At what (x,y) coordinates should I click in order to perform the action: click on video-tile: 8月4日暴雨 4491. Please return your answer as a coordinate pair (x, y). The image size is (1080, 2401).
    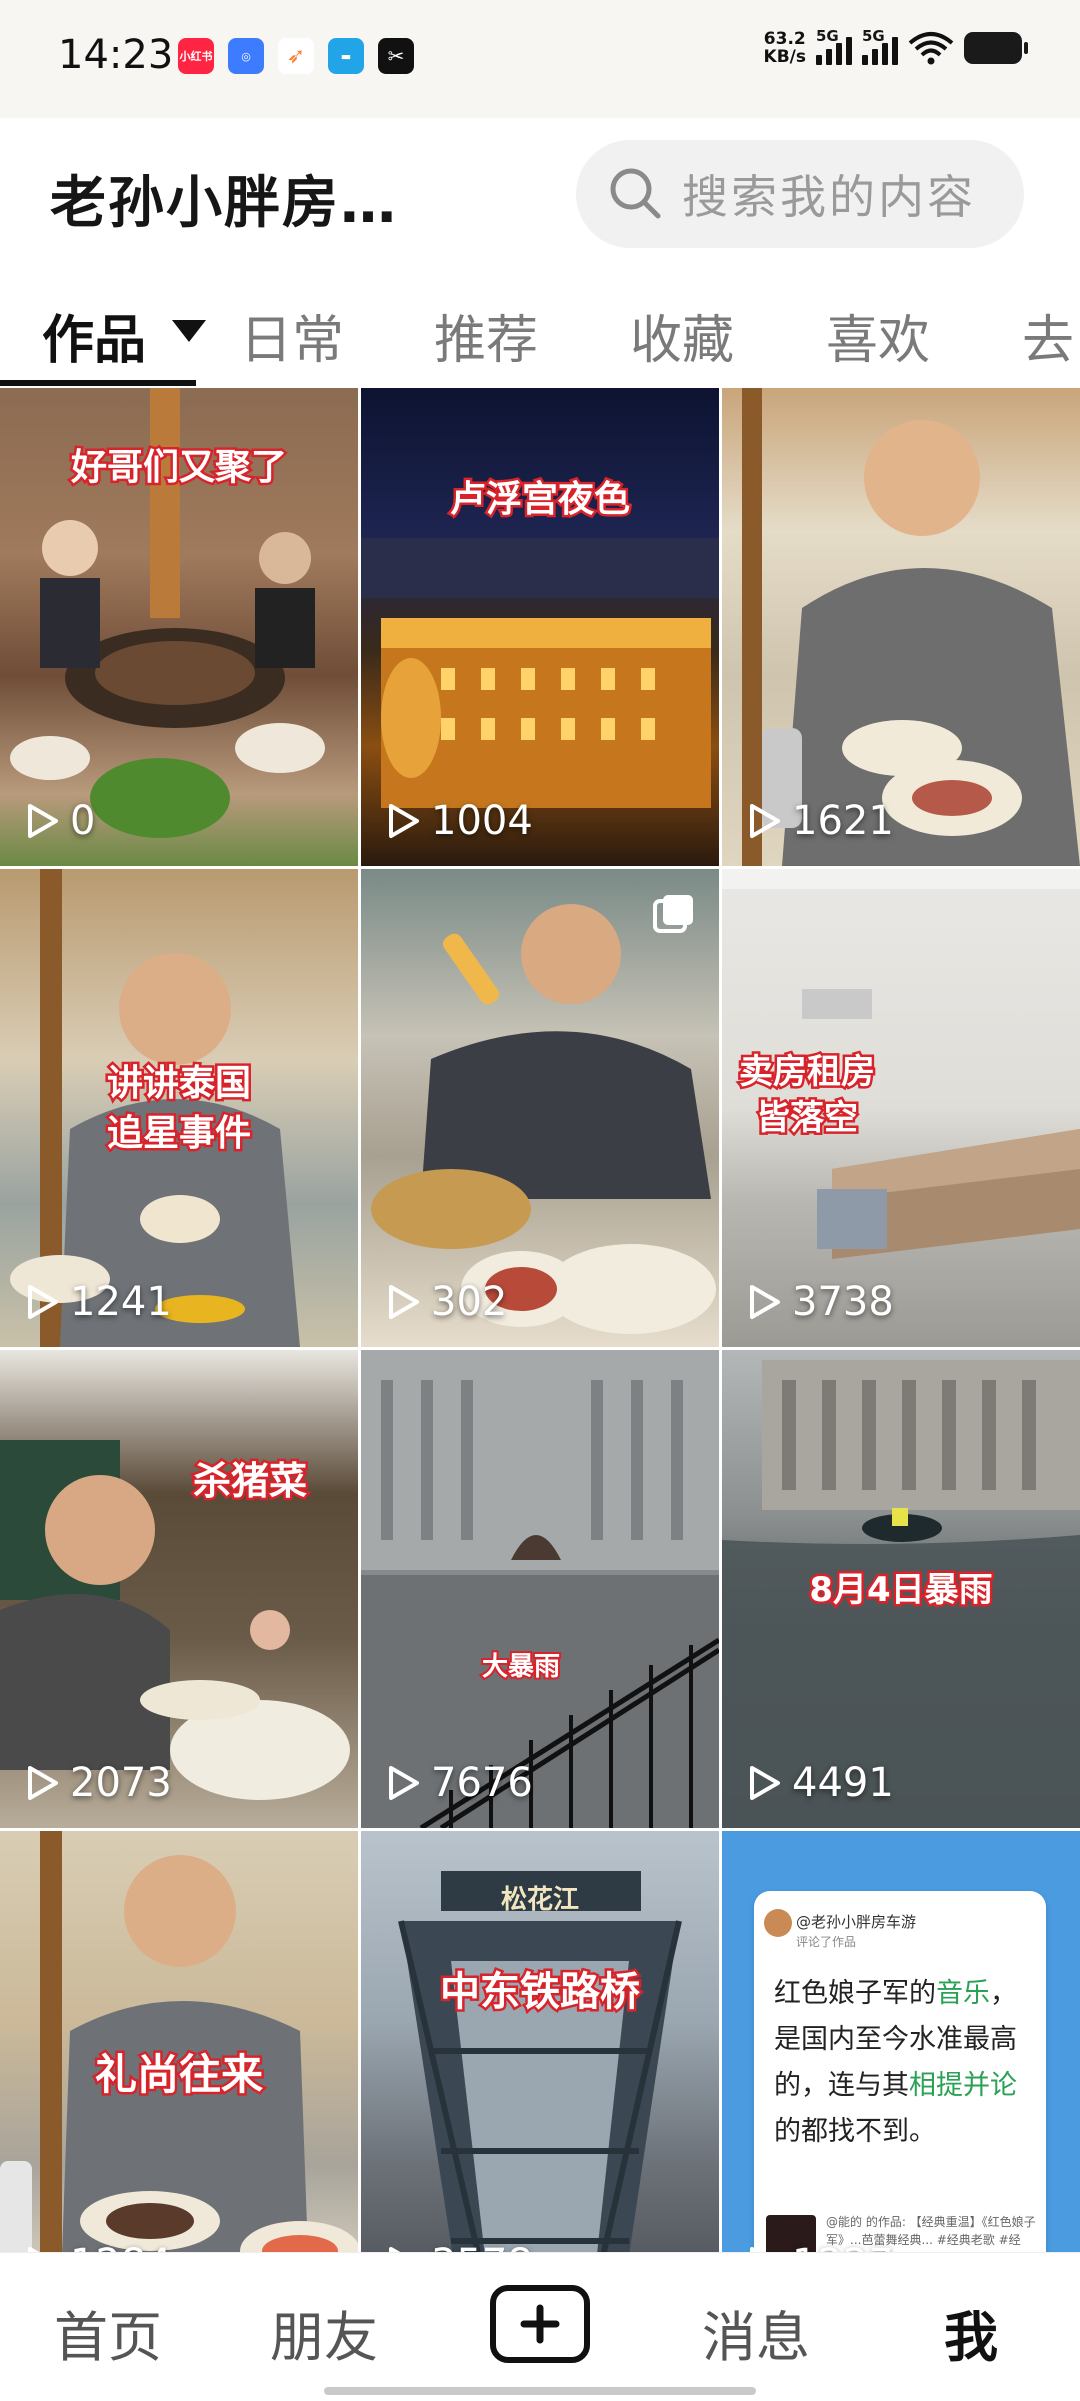
    Looking at the image, I should click on (901, 1589).